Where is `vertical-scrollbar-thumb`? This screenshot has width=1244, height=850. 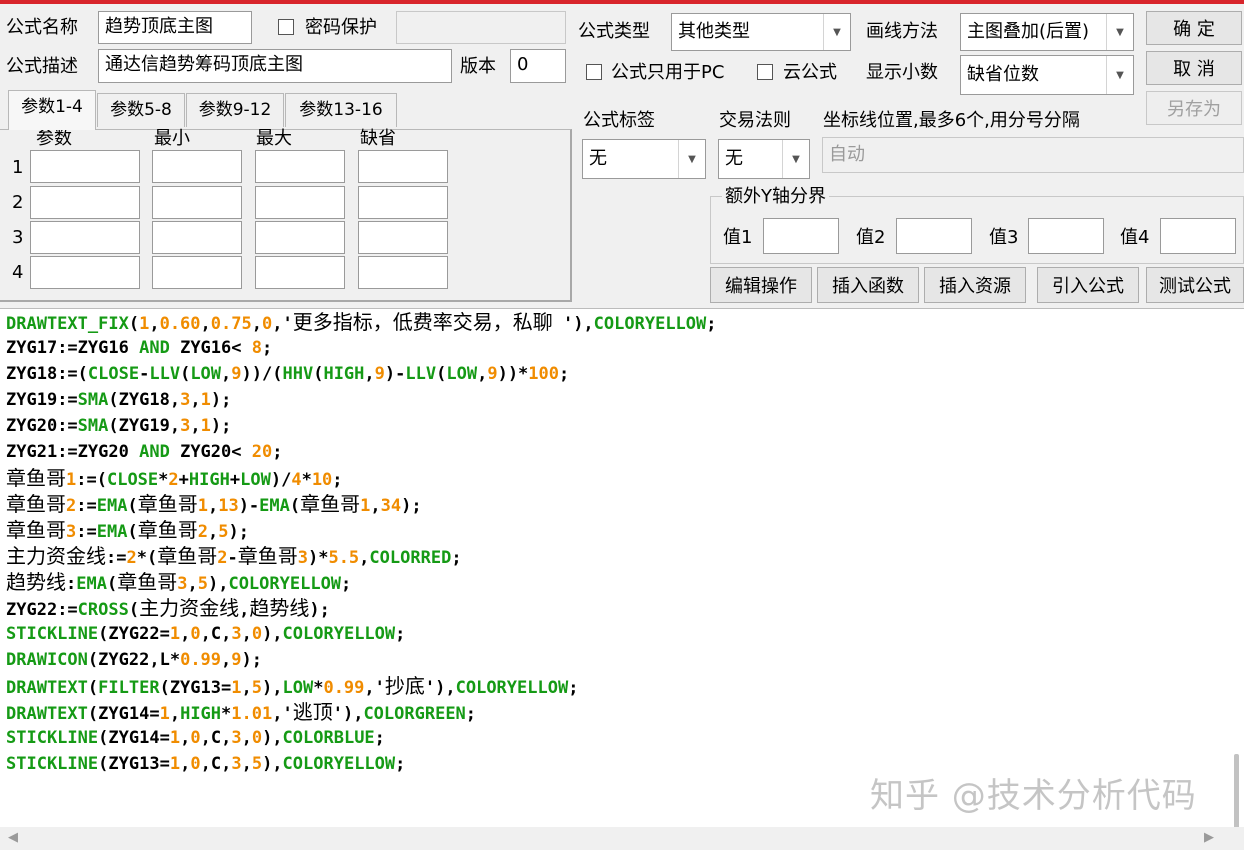 vertical-scrollbar-thumb is located at coordinates (1236, 791).